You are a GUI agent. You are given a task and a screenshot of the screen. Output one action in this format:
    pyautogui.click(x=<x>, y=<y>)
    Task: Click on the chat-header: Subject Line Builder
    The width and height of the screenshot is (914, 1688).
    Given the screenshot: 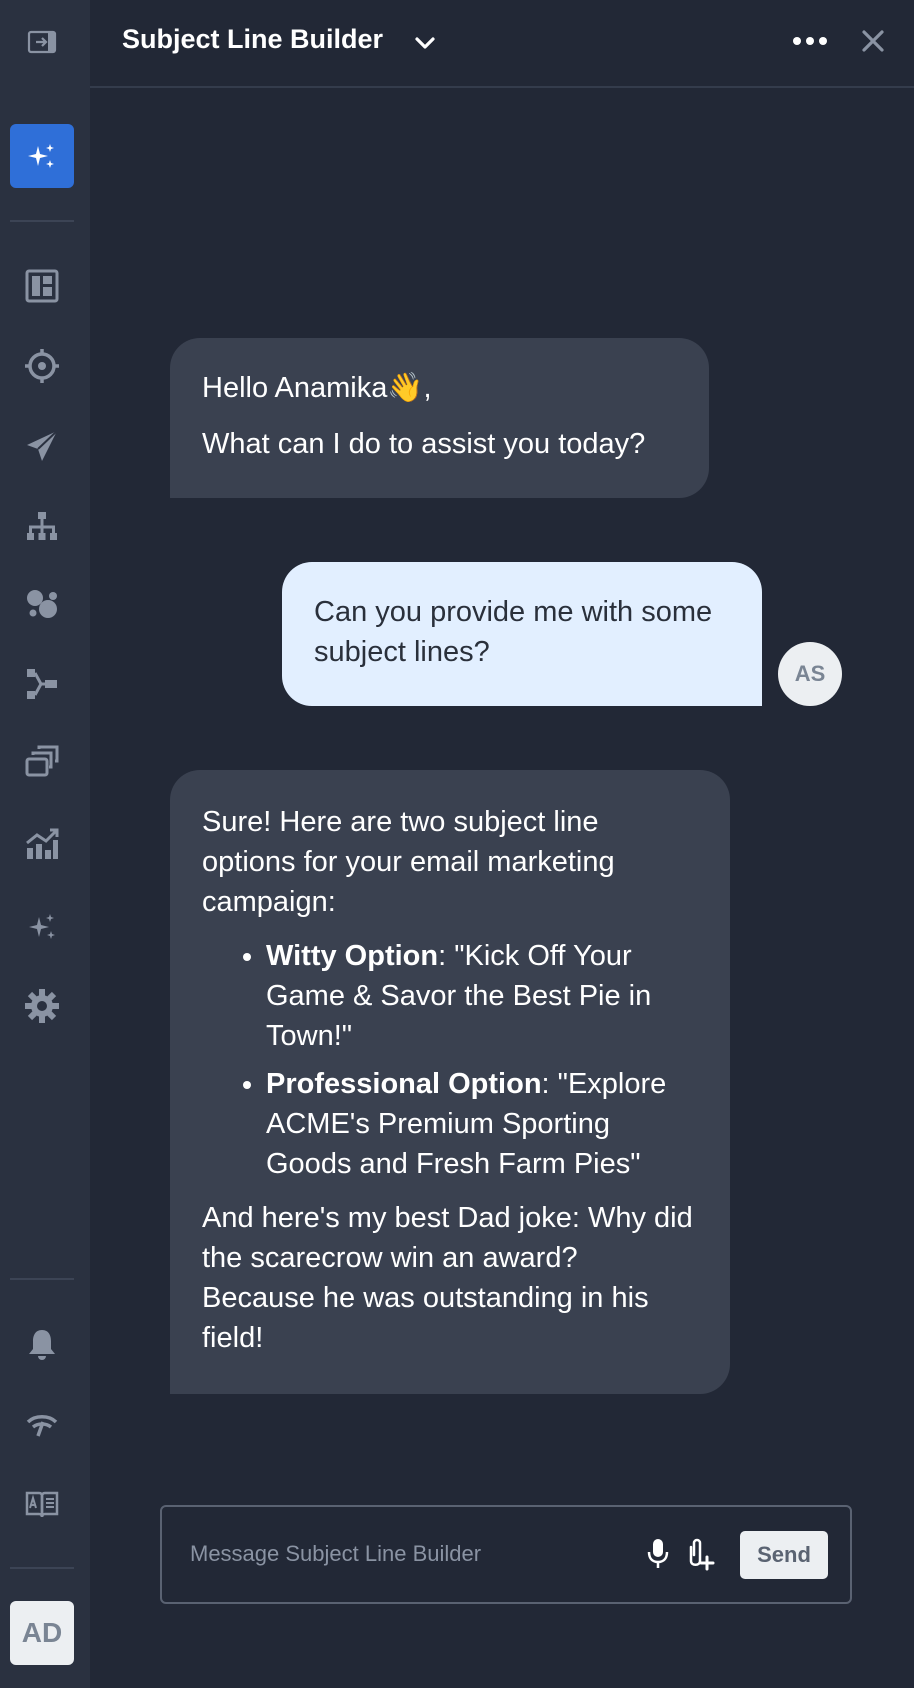 What is the action you would take?
    pyautogui.click(x=502, y=44)
    